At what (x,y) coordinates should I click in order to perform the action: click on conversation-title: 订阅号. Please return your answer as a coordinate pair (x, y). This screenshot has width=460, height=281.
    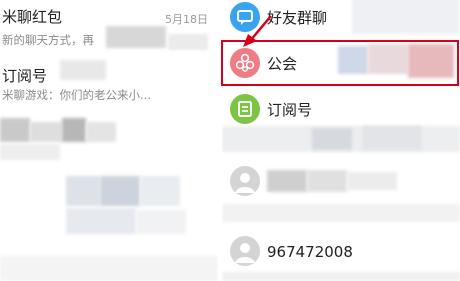
    Looking at the image, I should click on (25, 76).